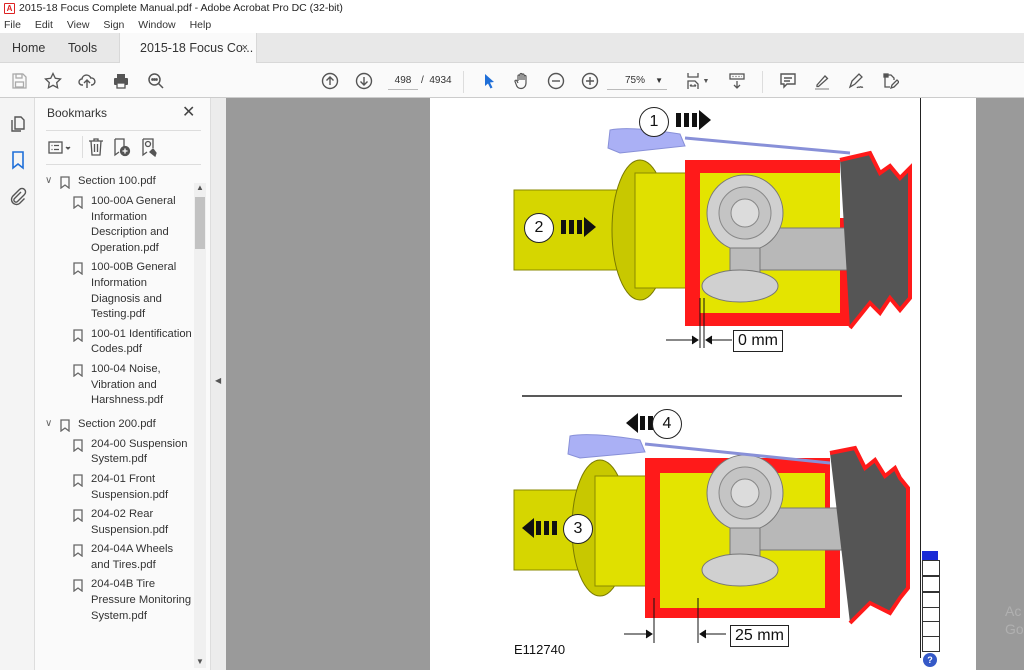 Image resolution: width=1024 pixels, height=670 pixels. What do you see at coordinates (330, 81) in the screenshot?
I see `arrow-up-circle-icon` at bounding box center [330, 81].